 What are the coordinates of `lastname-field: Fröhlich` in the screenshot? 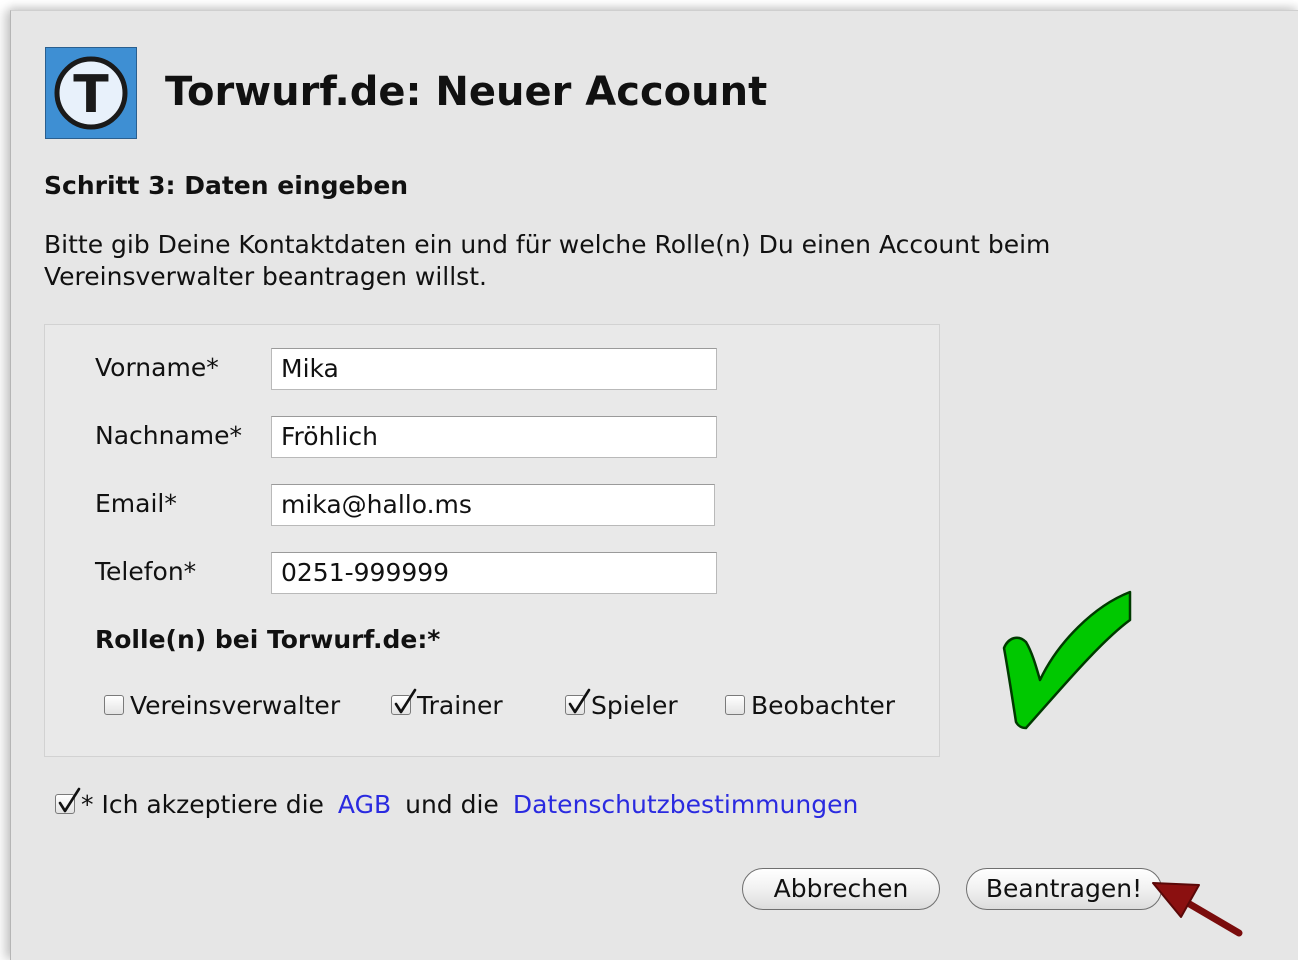 It's located at (494, 437).